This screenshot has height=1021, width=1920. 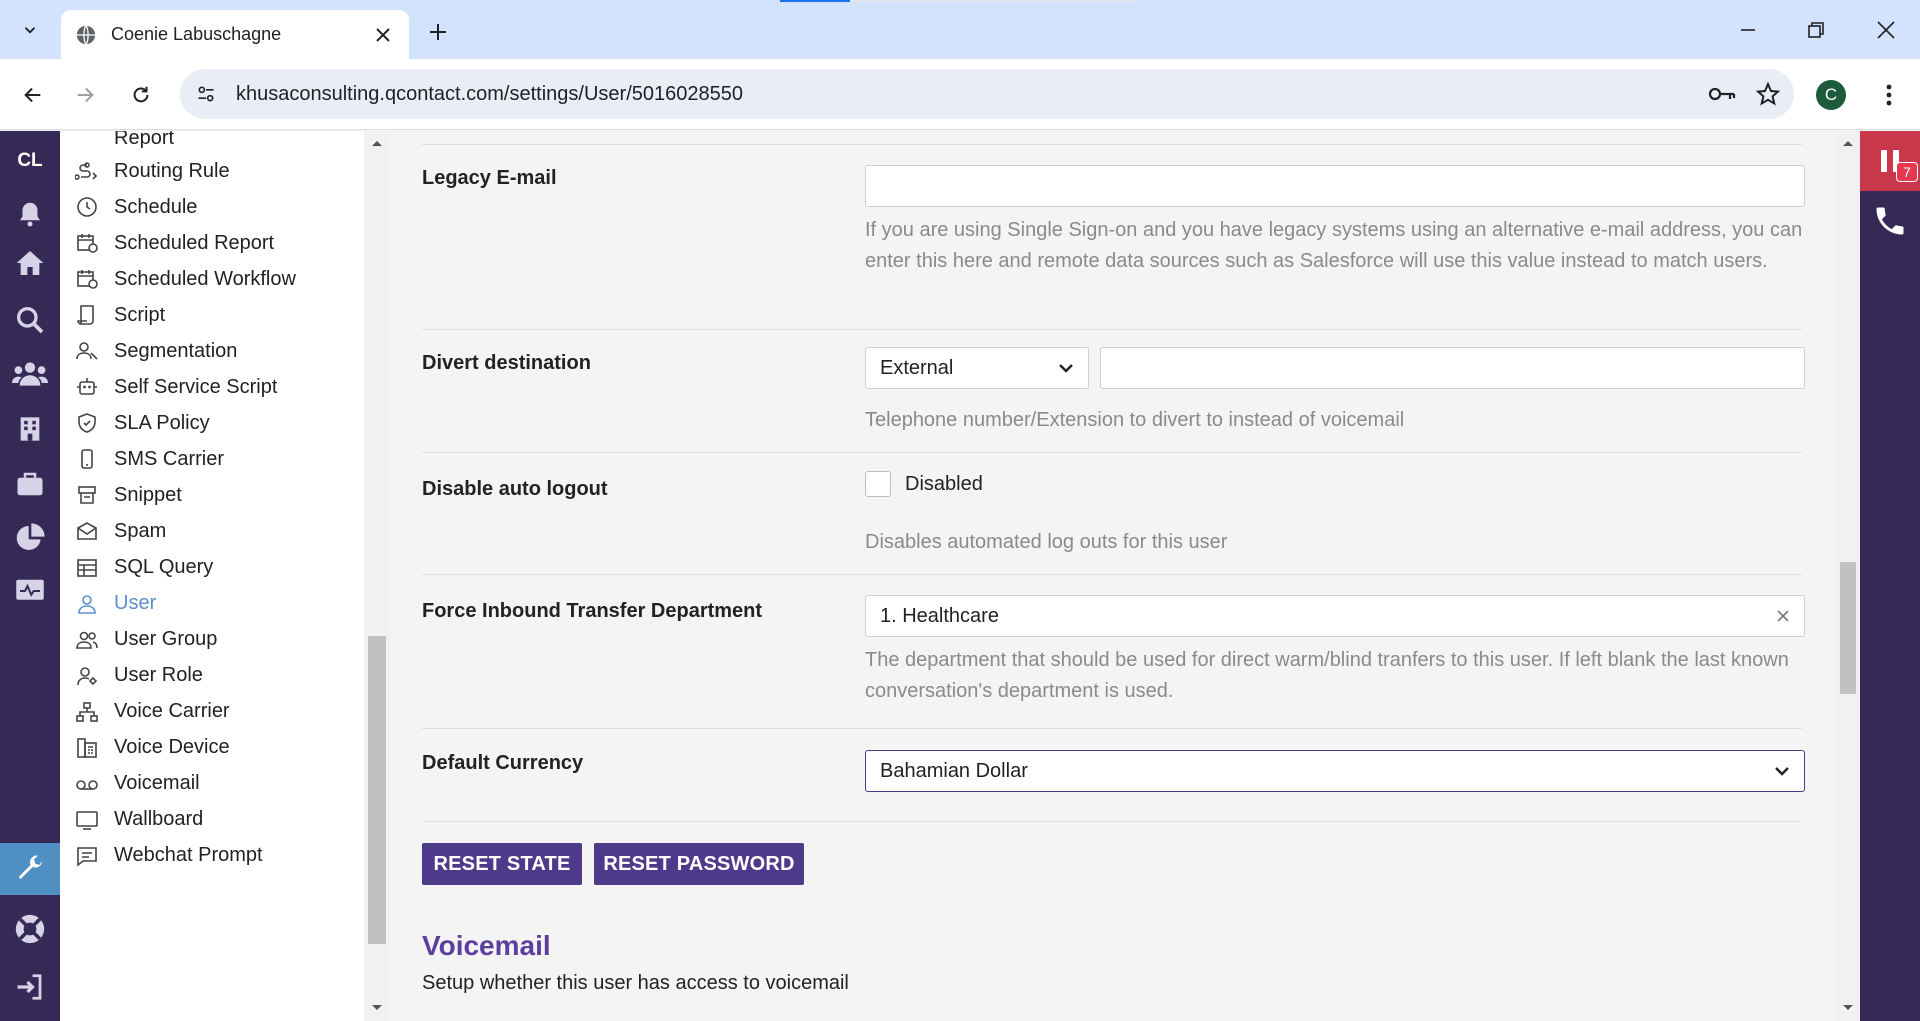 I want to click on scroll-up-icon, so click(x=377, y=143).